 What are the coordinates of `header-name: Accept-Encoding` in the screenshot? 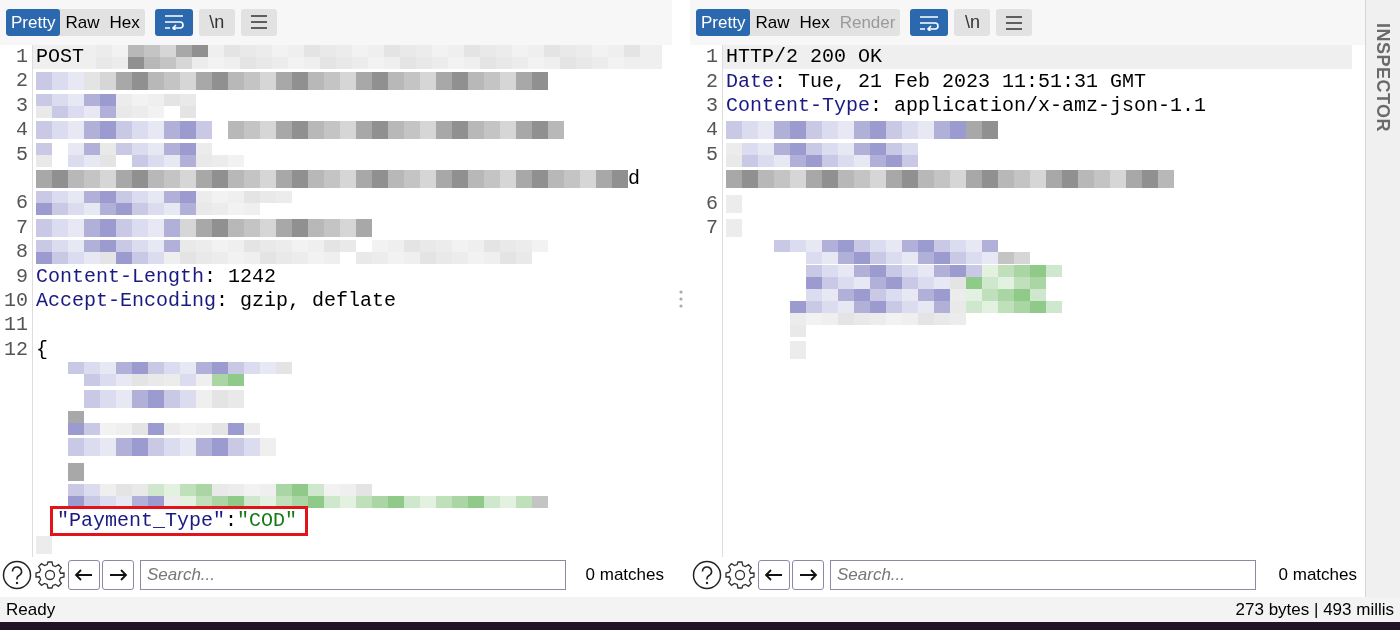 It's located at (126, 301).